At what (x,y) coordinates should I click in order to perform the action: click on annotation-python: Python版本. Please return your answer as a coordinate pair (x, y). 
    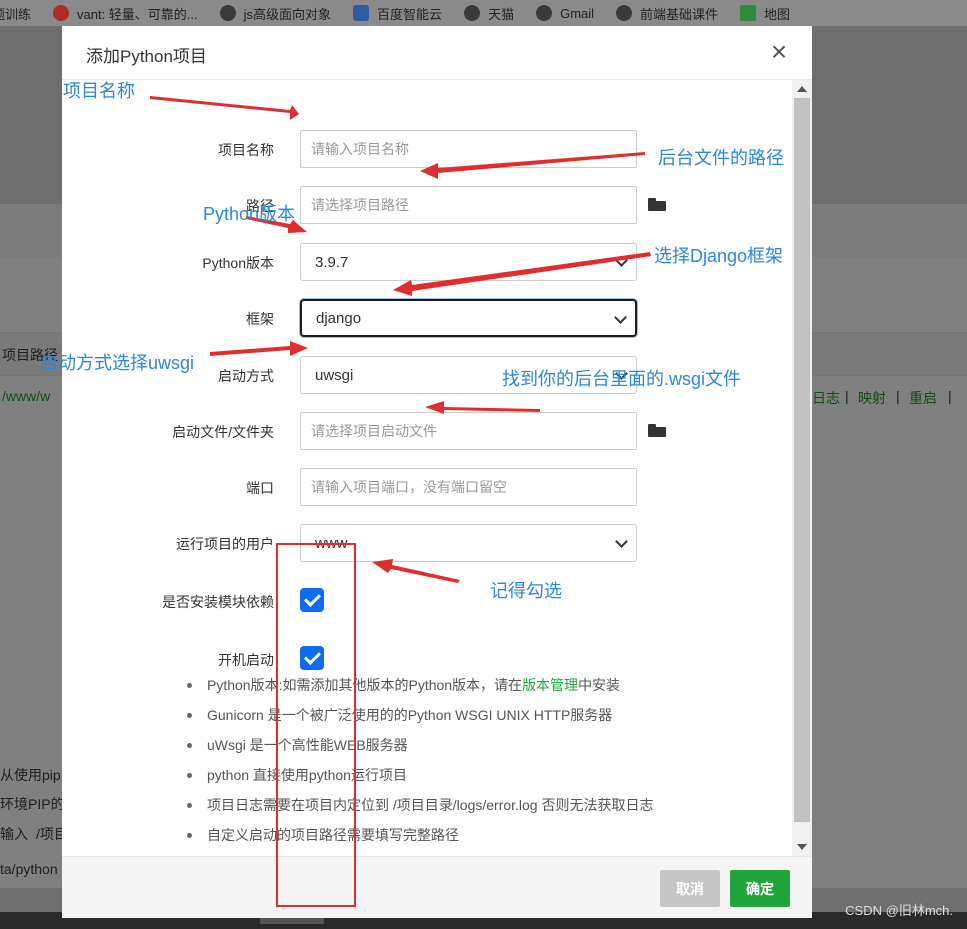
    Looking at the image, I should click on (249, 214).